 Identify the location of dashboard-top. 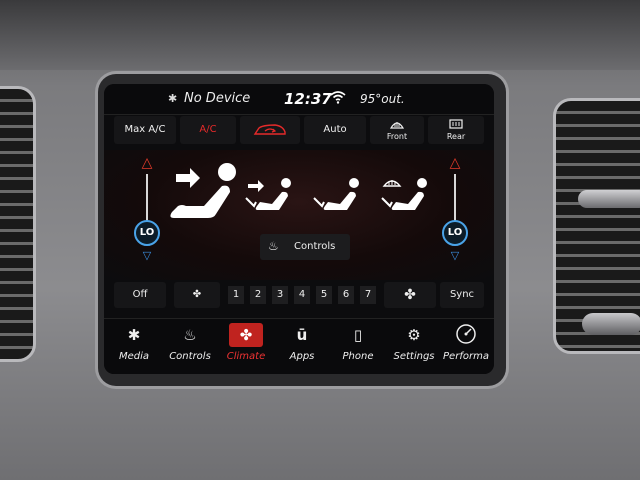
(320, 35).